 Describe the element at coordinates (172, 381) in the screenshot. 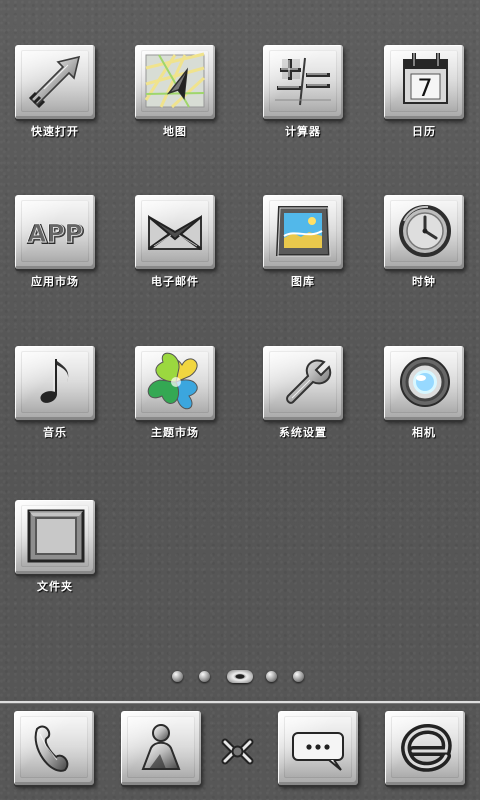

I see `theme-market-icon` at that location.